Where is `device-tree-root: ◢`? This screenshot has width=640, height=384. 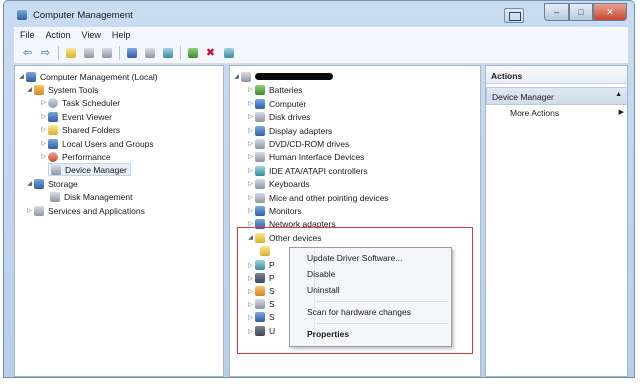
device-tree-root: ◢ is located at coordinates (282, 76).